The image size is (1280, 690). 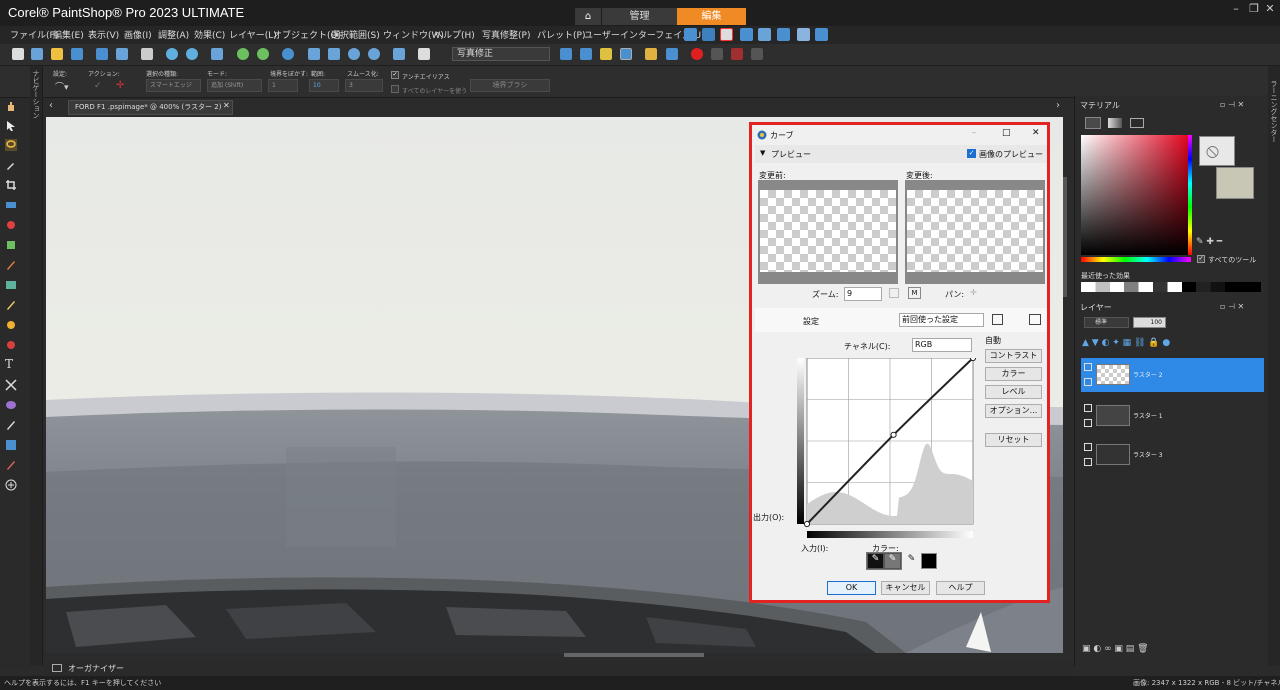 What do you see at coordinates (1172, 416) in the screenshot?
I see `layer-row: ラスター 1` at bounding box center [1172, 416].